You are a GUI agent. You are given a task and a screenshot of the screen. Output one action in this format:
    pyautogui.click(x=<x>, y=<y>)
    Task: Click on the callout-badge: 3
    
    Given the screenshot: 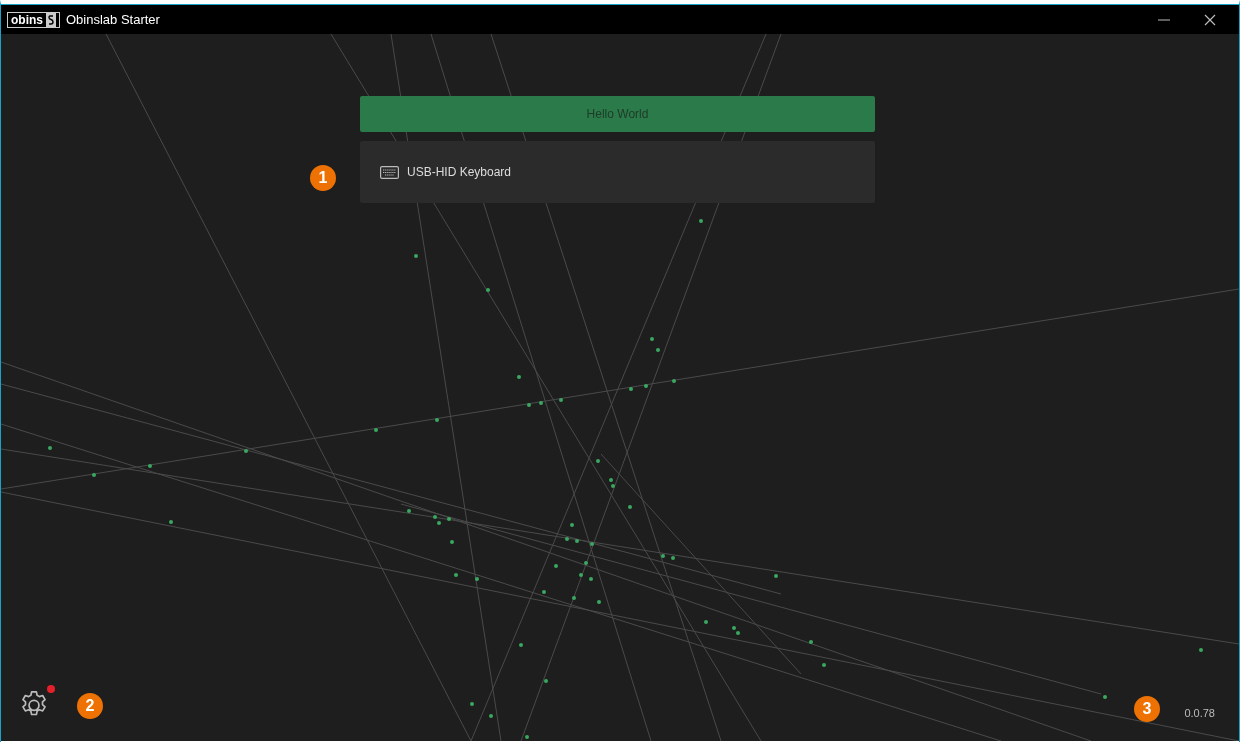 What is the action you would take?
    pyautogui.click(x=1147, y=709)
    